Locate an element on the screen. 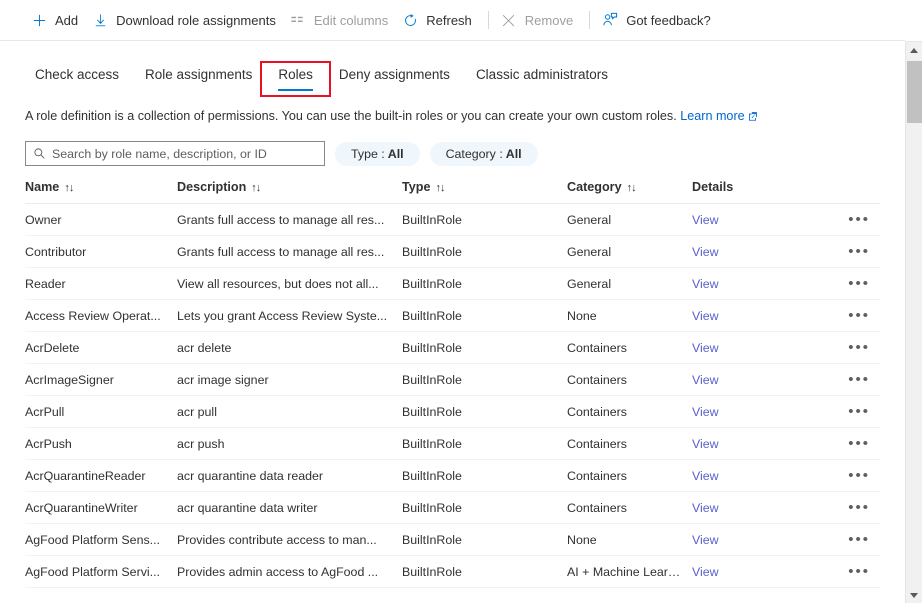 This screenshot has width=922, height=603. role-name-text: AcrDelete is located at coordinates (52, 347).